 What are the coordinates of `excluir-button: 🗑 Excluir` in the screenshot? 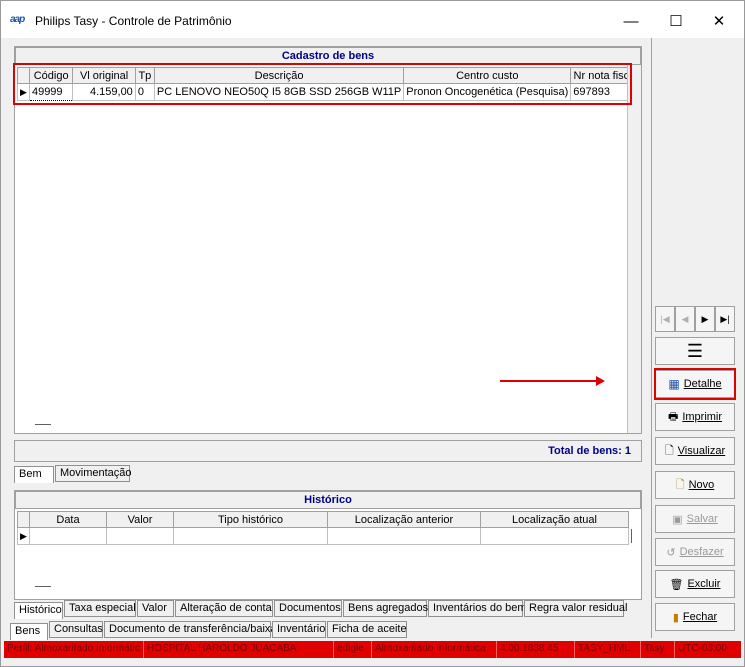 It's located at (695, 584).